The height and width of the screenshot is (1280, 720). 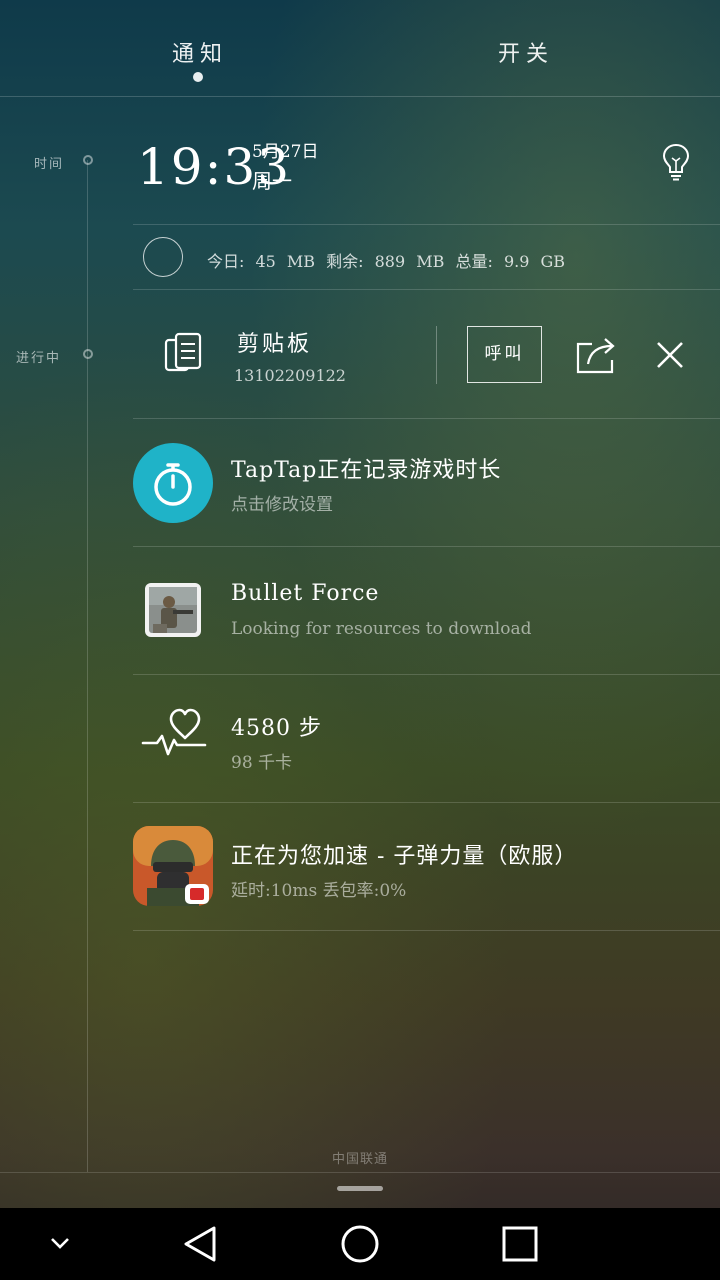 What do you see at coordinates (436, 355) in the screenshot?
I see `clipboard-divider` at bounding box center [436, 355].